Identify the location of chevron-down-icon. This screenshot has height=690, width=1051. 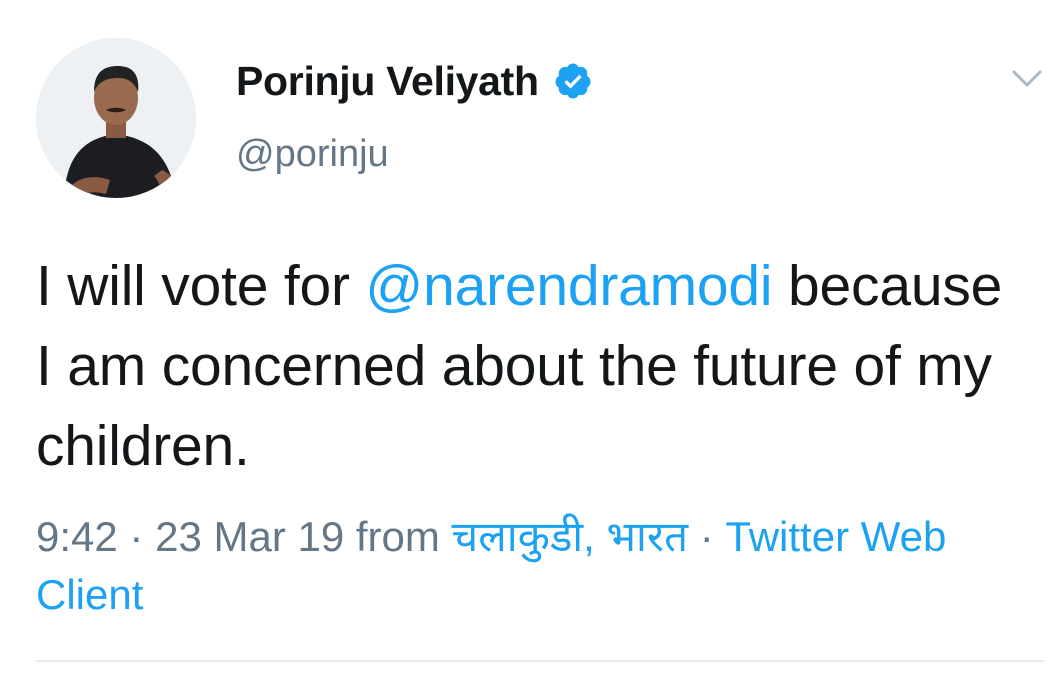
(1027, 79).